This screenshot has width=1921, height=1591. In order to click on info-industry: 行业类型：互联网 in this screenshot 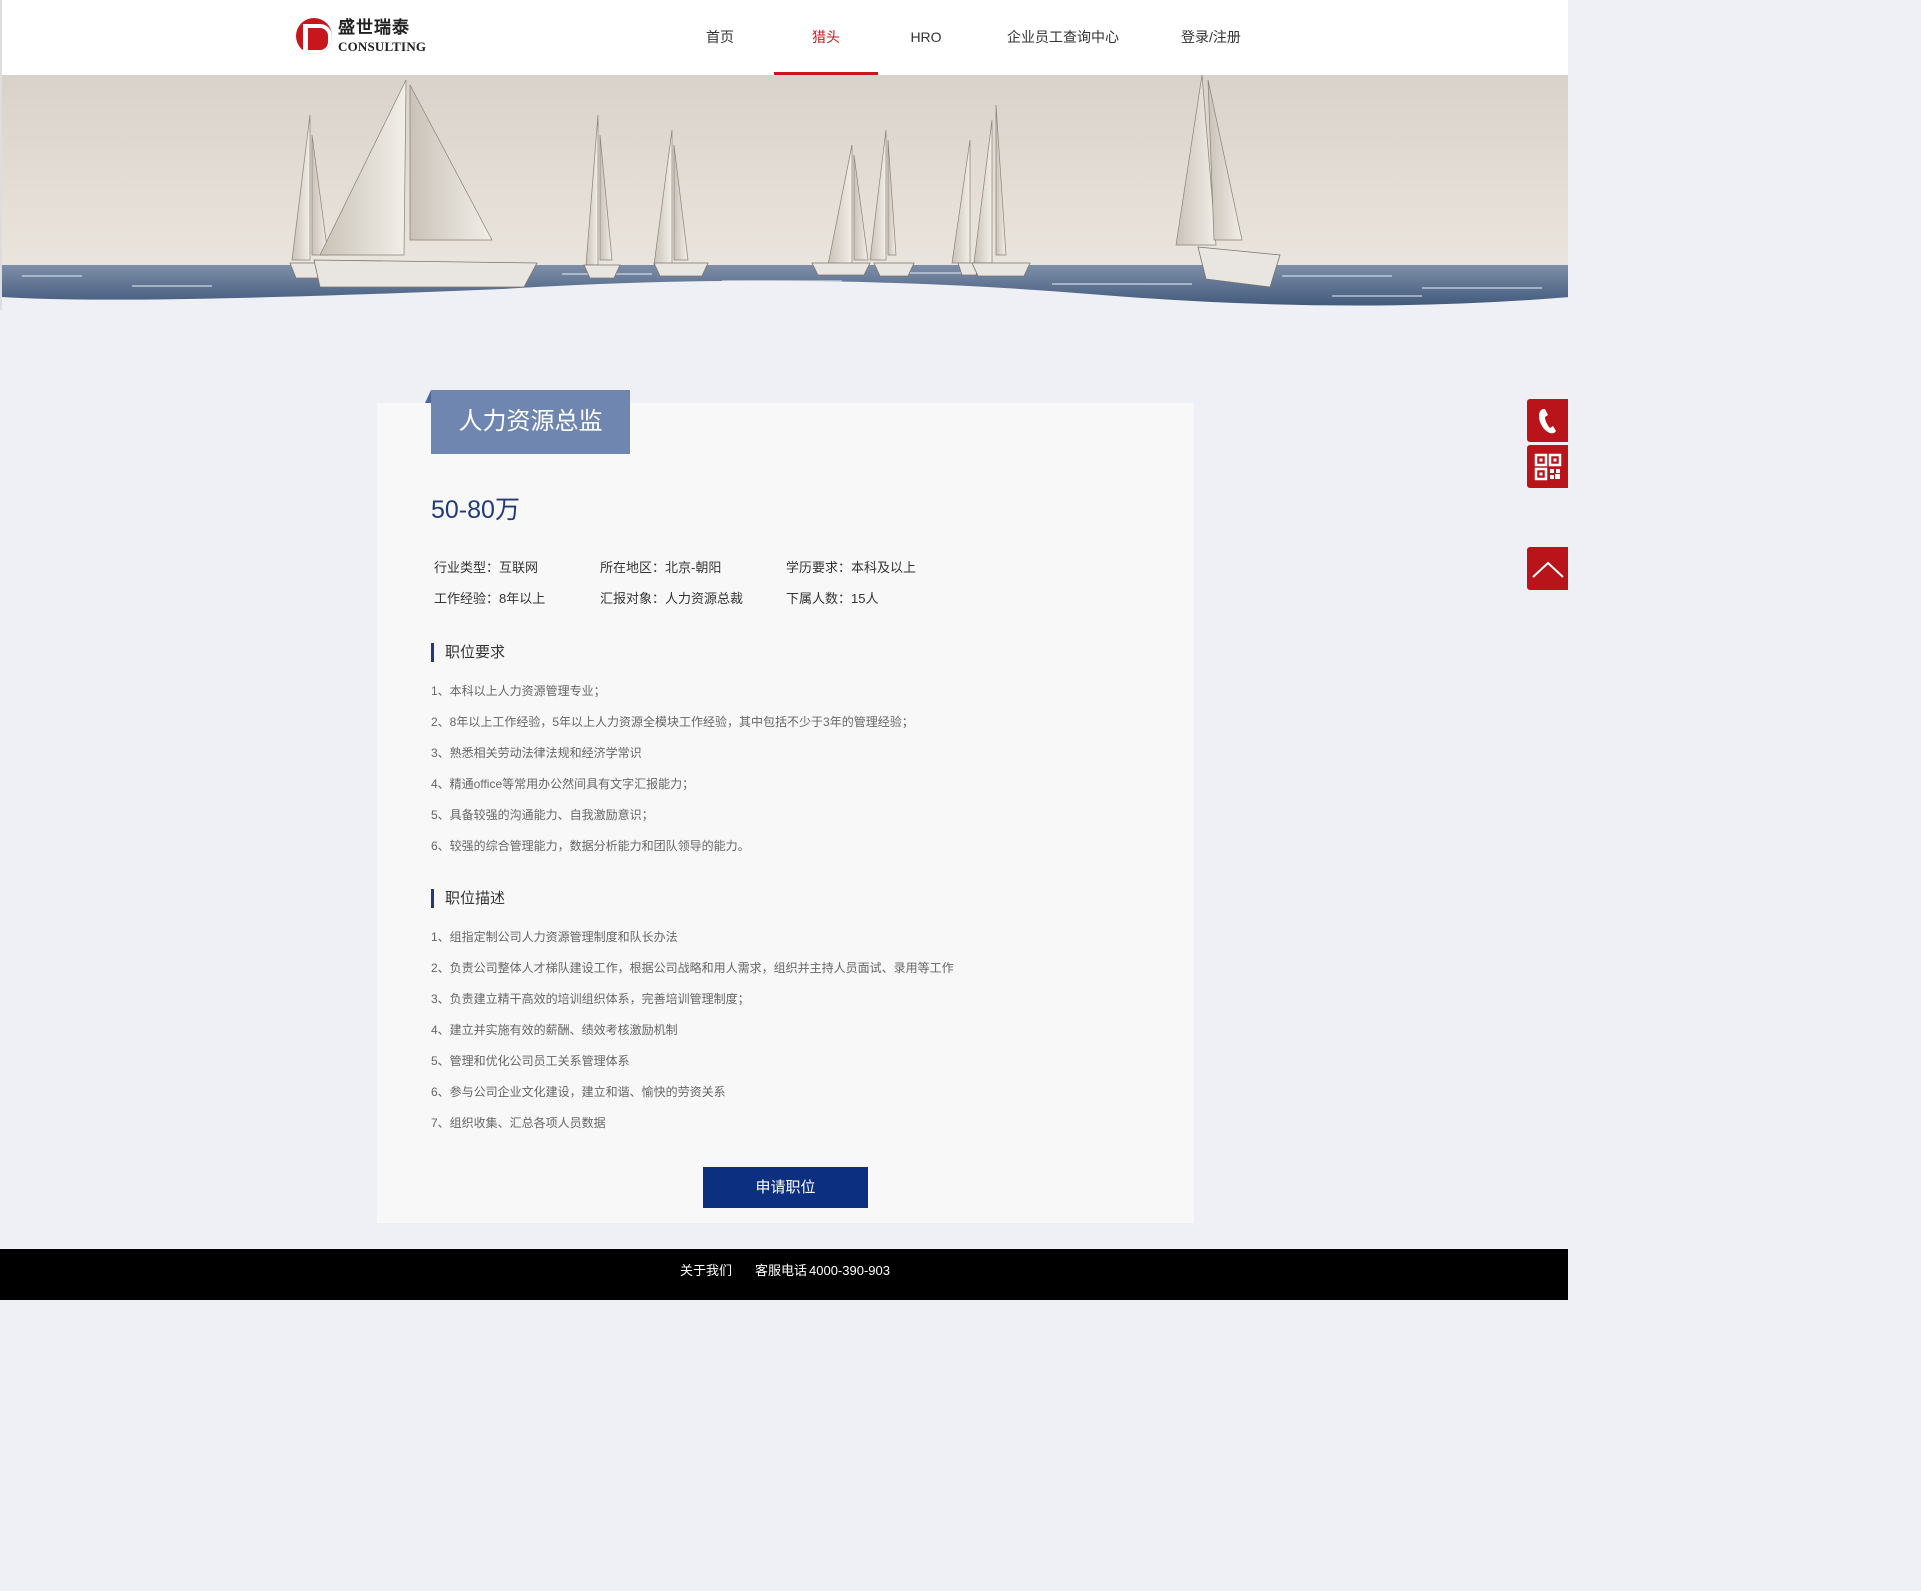, I will do `click(486, 567)`.